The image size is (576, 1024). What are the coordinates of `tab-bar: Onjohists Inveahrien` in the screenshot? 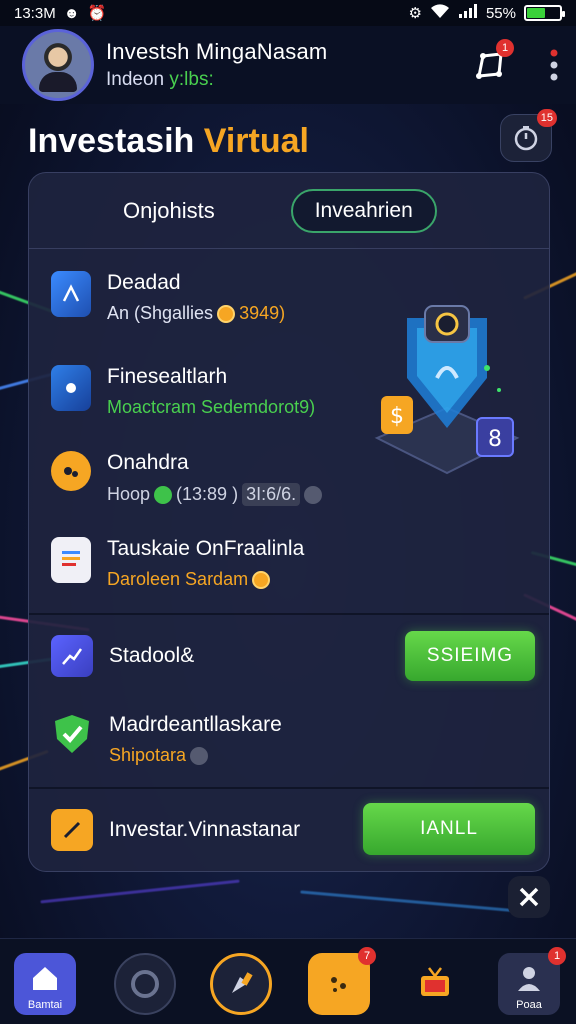 It's located at (289, 211).